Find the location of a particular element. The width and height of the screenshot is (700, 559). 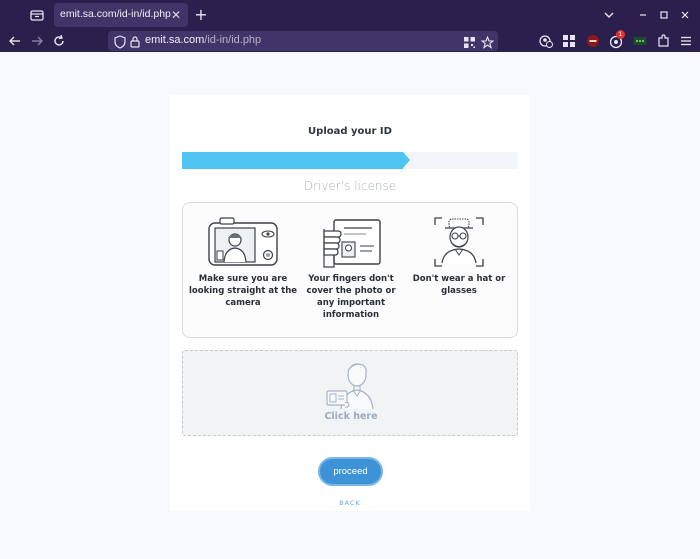

active-tab: emit.sa.com/id-in/id.php ✕ is located at coordinates (121, 15).